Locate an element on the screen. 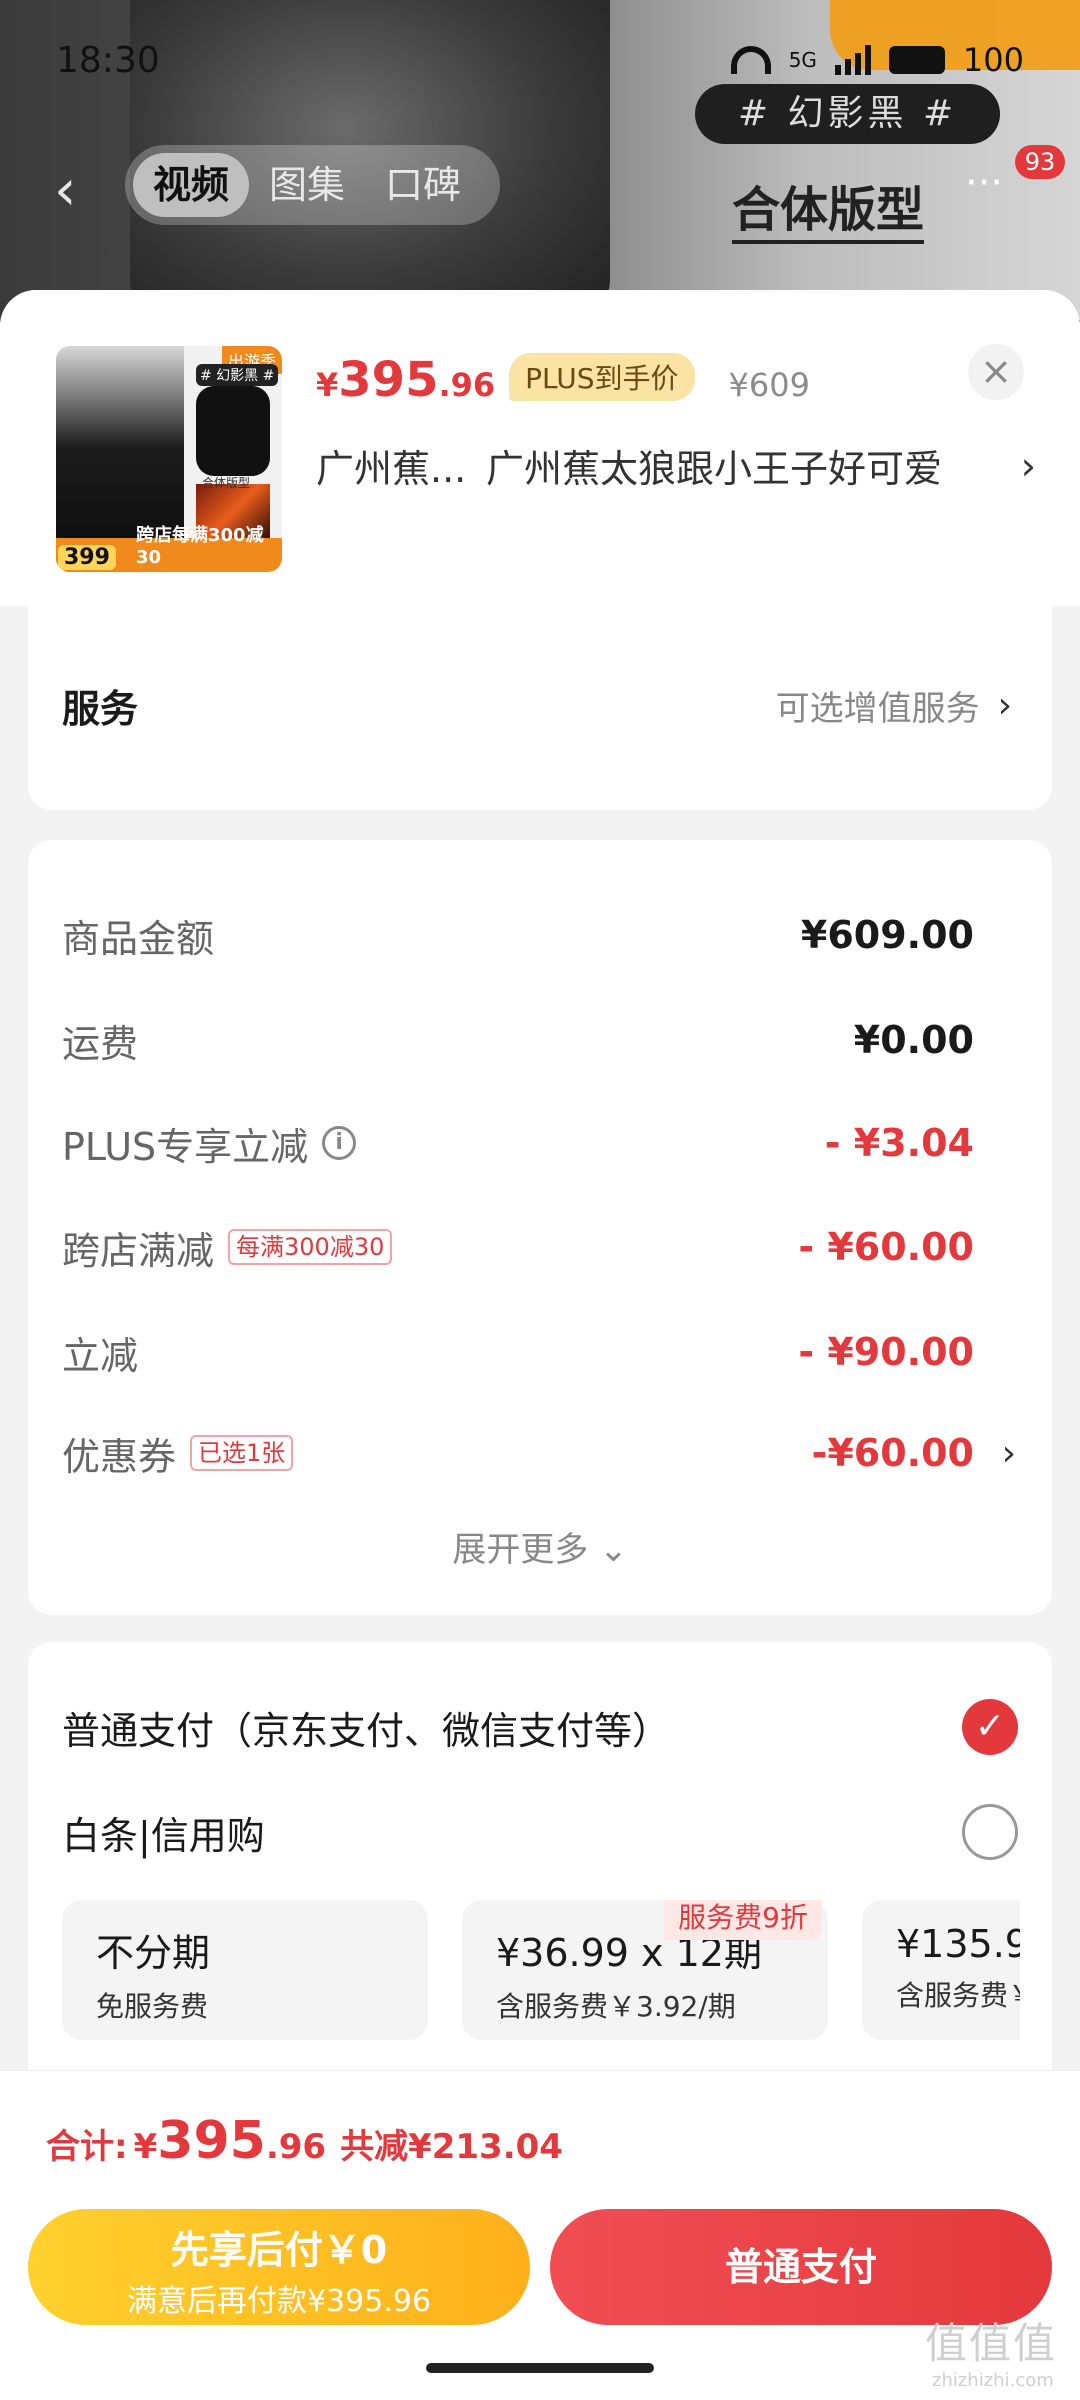  plus-discount-value: - ¥3.04 is located at coordinates (899, 1143).